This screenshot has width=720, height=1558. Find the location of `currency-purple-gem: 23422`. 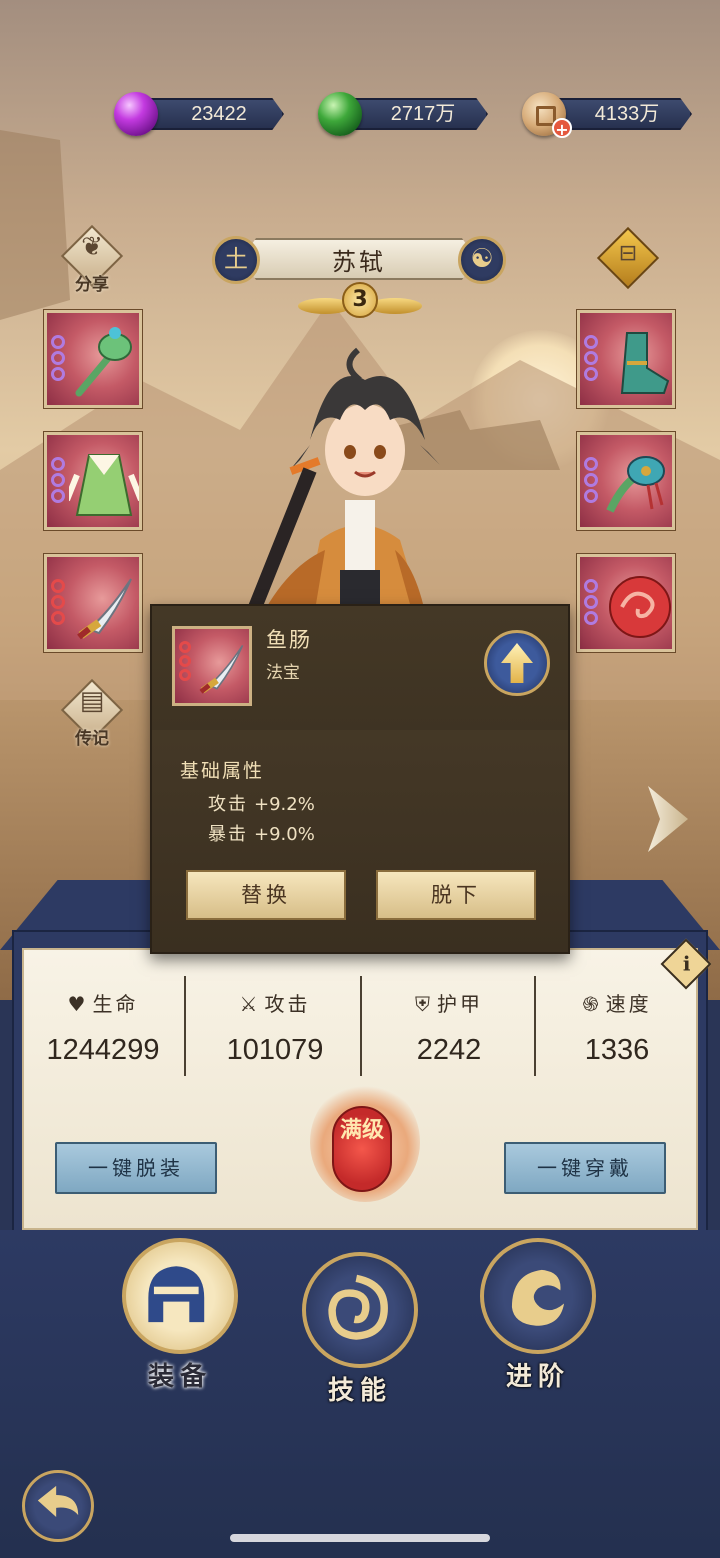

currency-purple-gem: 23422 is located at coordinates (204, 114).